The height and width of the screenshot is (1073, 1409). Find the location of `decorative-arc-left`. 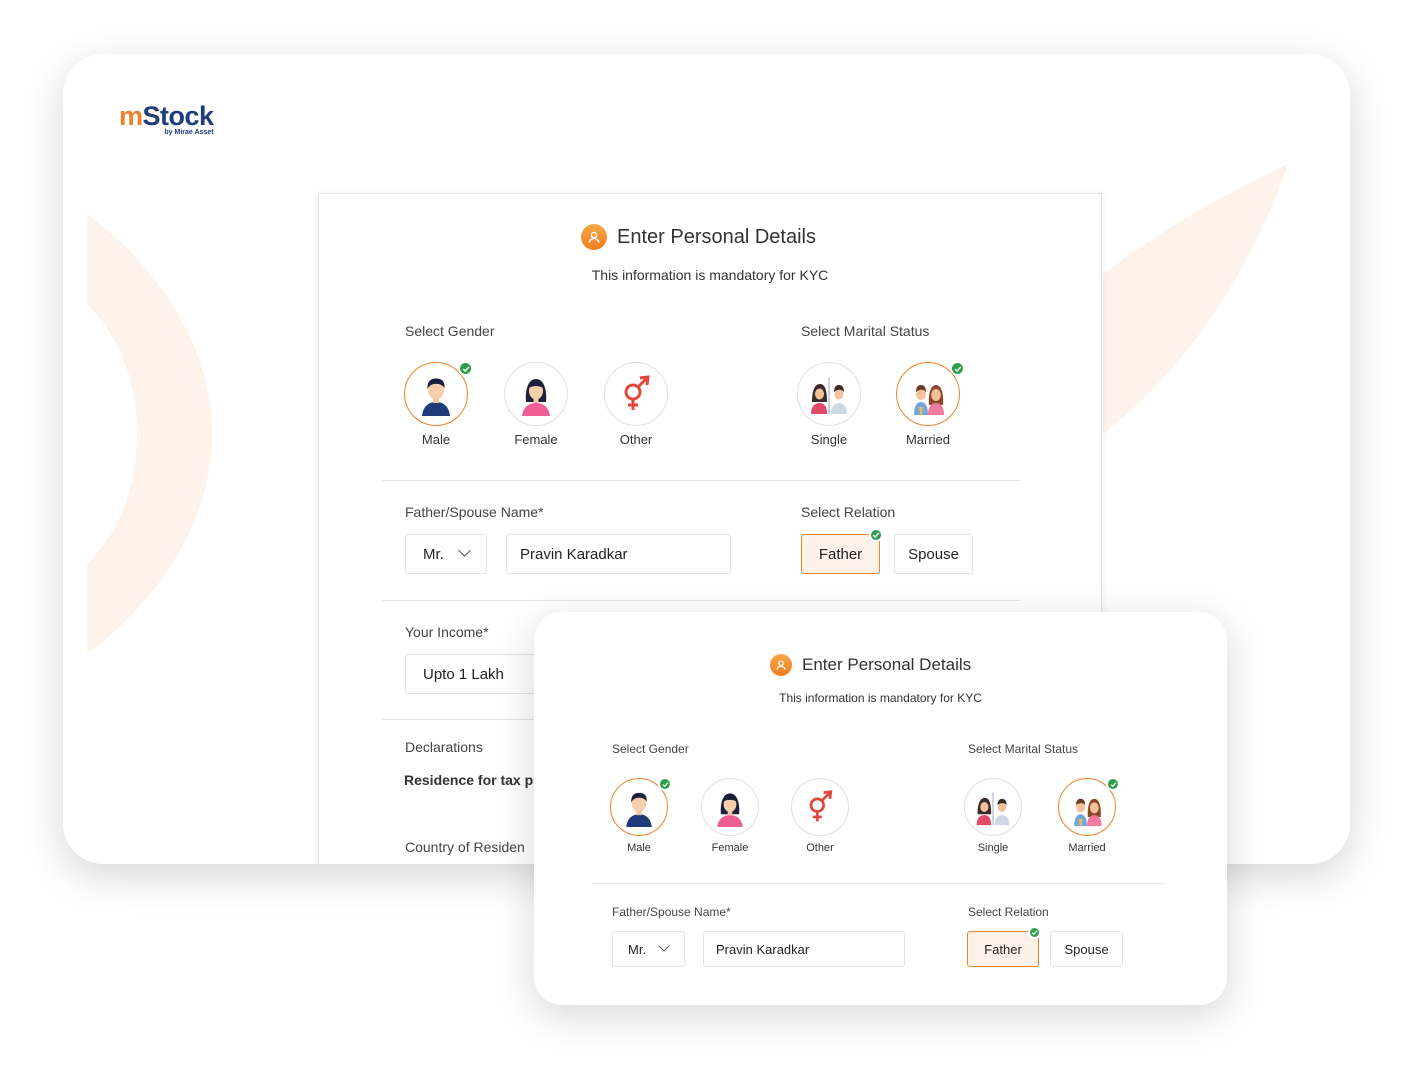

decorative-arc-left is located at coordinates (149, 434).